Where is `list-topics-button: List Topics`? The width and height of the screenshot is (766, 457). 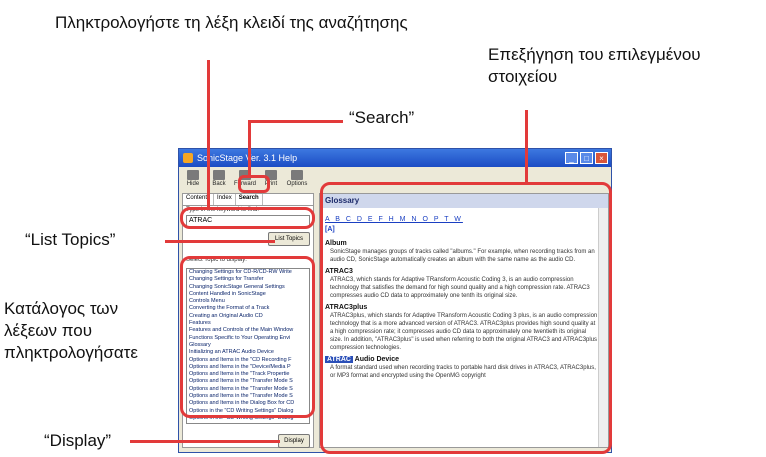 list-topics-button: List Topics is located at coordinates (289, 239).